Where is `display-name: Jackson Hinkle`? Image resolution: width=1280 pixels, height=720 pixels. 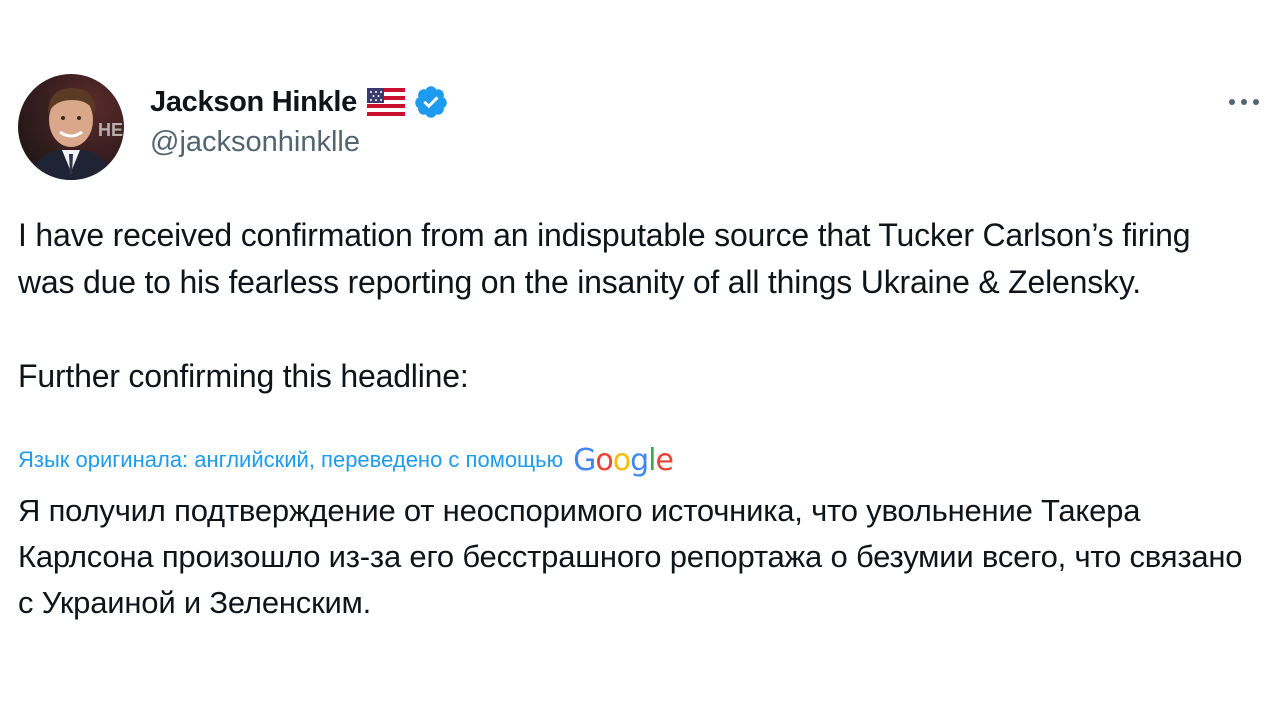 display-name: Jackson Hinkle is located at coordinates (253, 102).